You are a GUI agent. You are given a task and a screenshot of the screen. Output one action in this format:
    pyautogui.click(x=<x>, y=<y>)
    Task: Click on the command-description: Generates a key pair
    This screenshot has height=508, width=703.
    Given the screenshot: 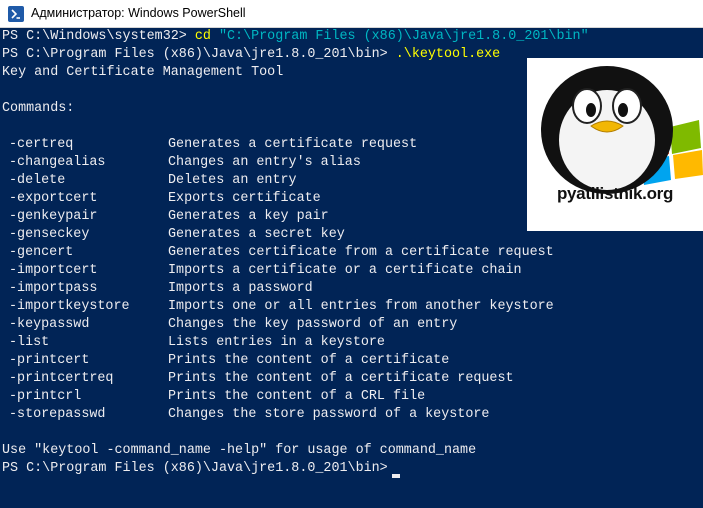 What is the action you would take?
    pyautogui.click(x=248, y=216)
    